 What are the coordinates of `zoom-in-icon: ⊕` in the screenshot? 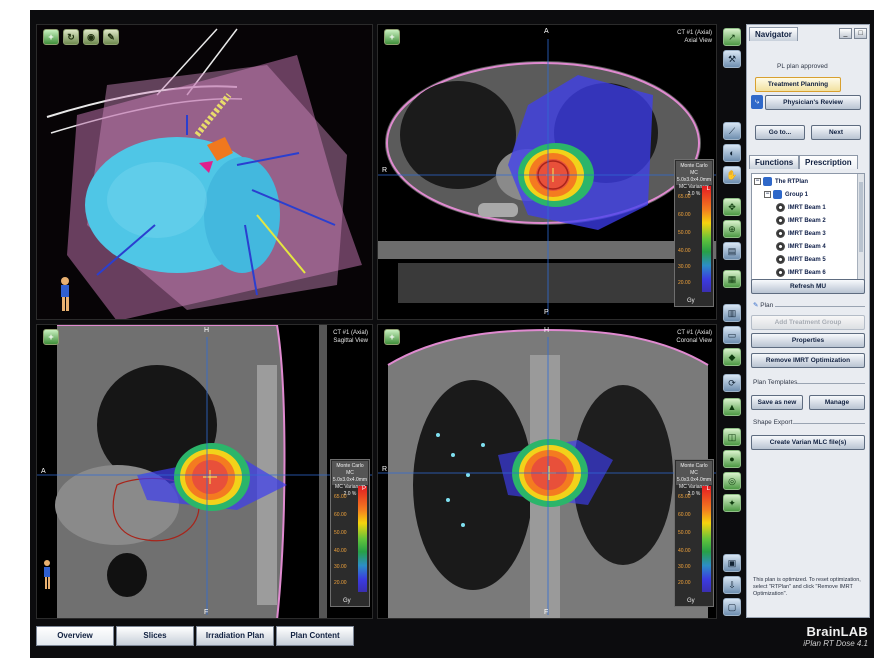 It's located at (732, 229).